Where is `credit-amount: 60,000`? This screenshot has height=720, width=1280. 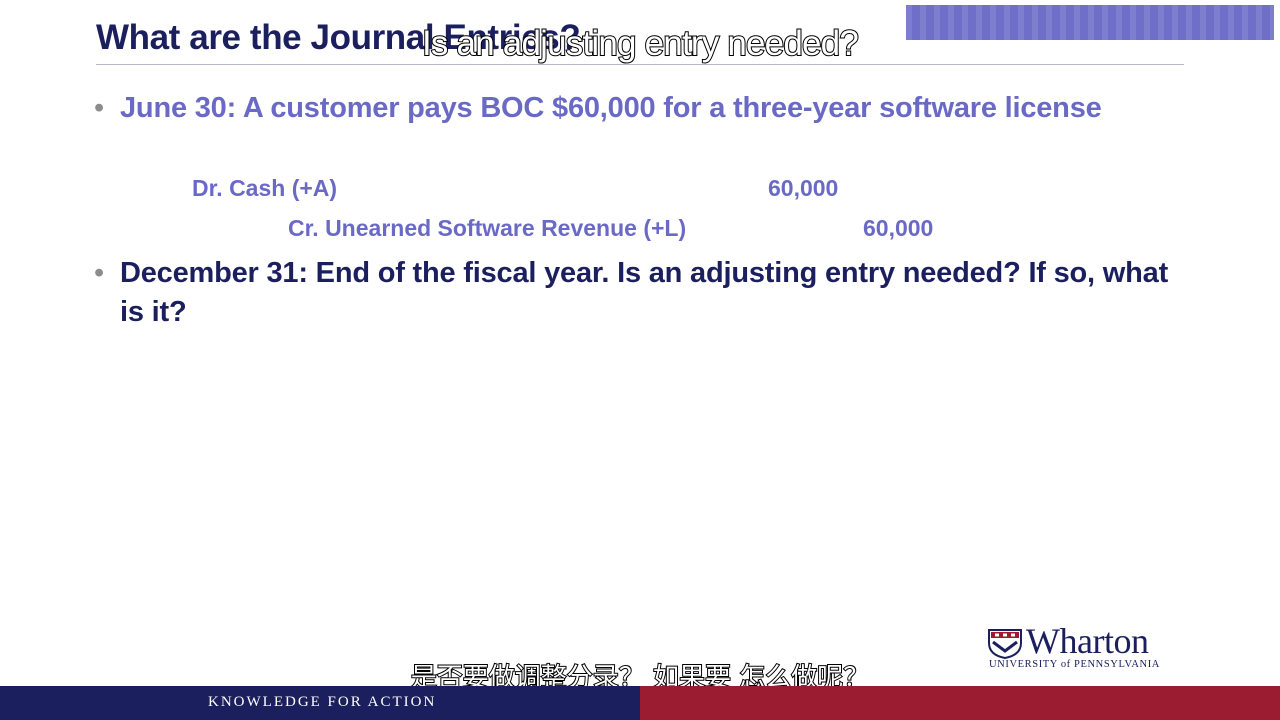 credit-amount: 60,000 is located at coordinates (898, 228).